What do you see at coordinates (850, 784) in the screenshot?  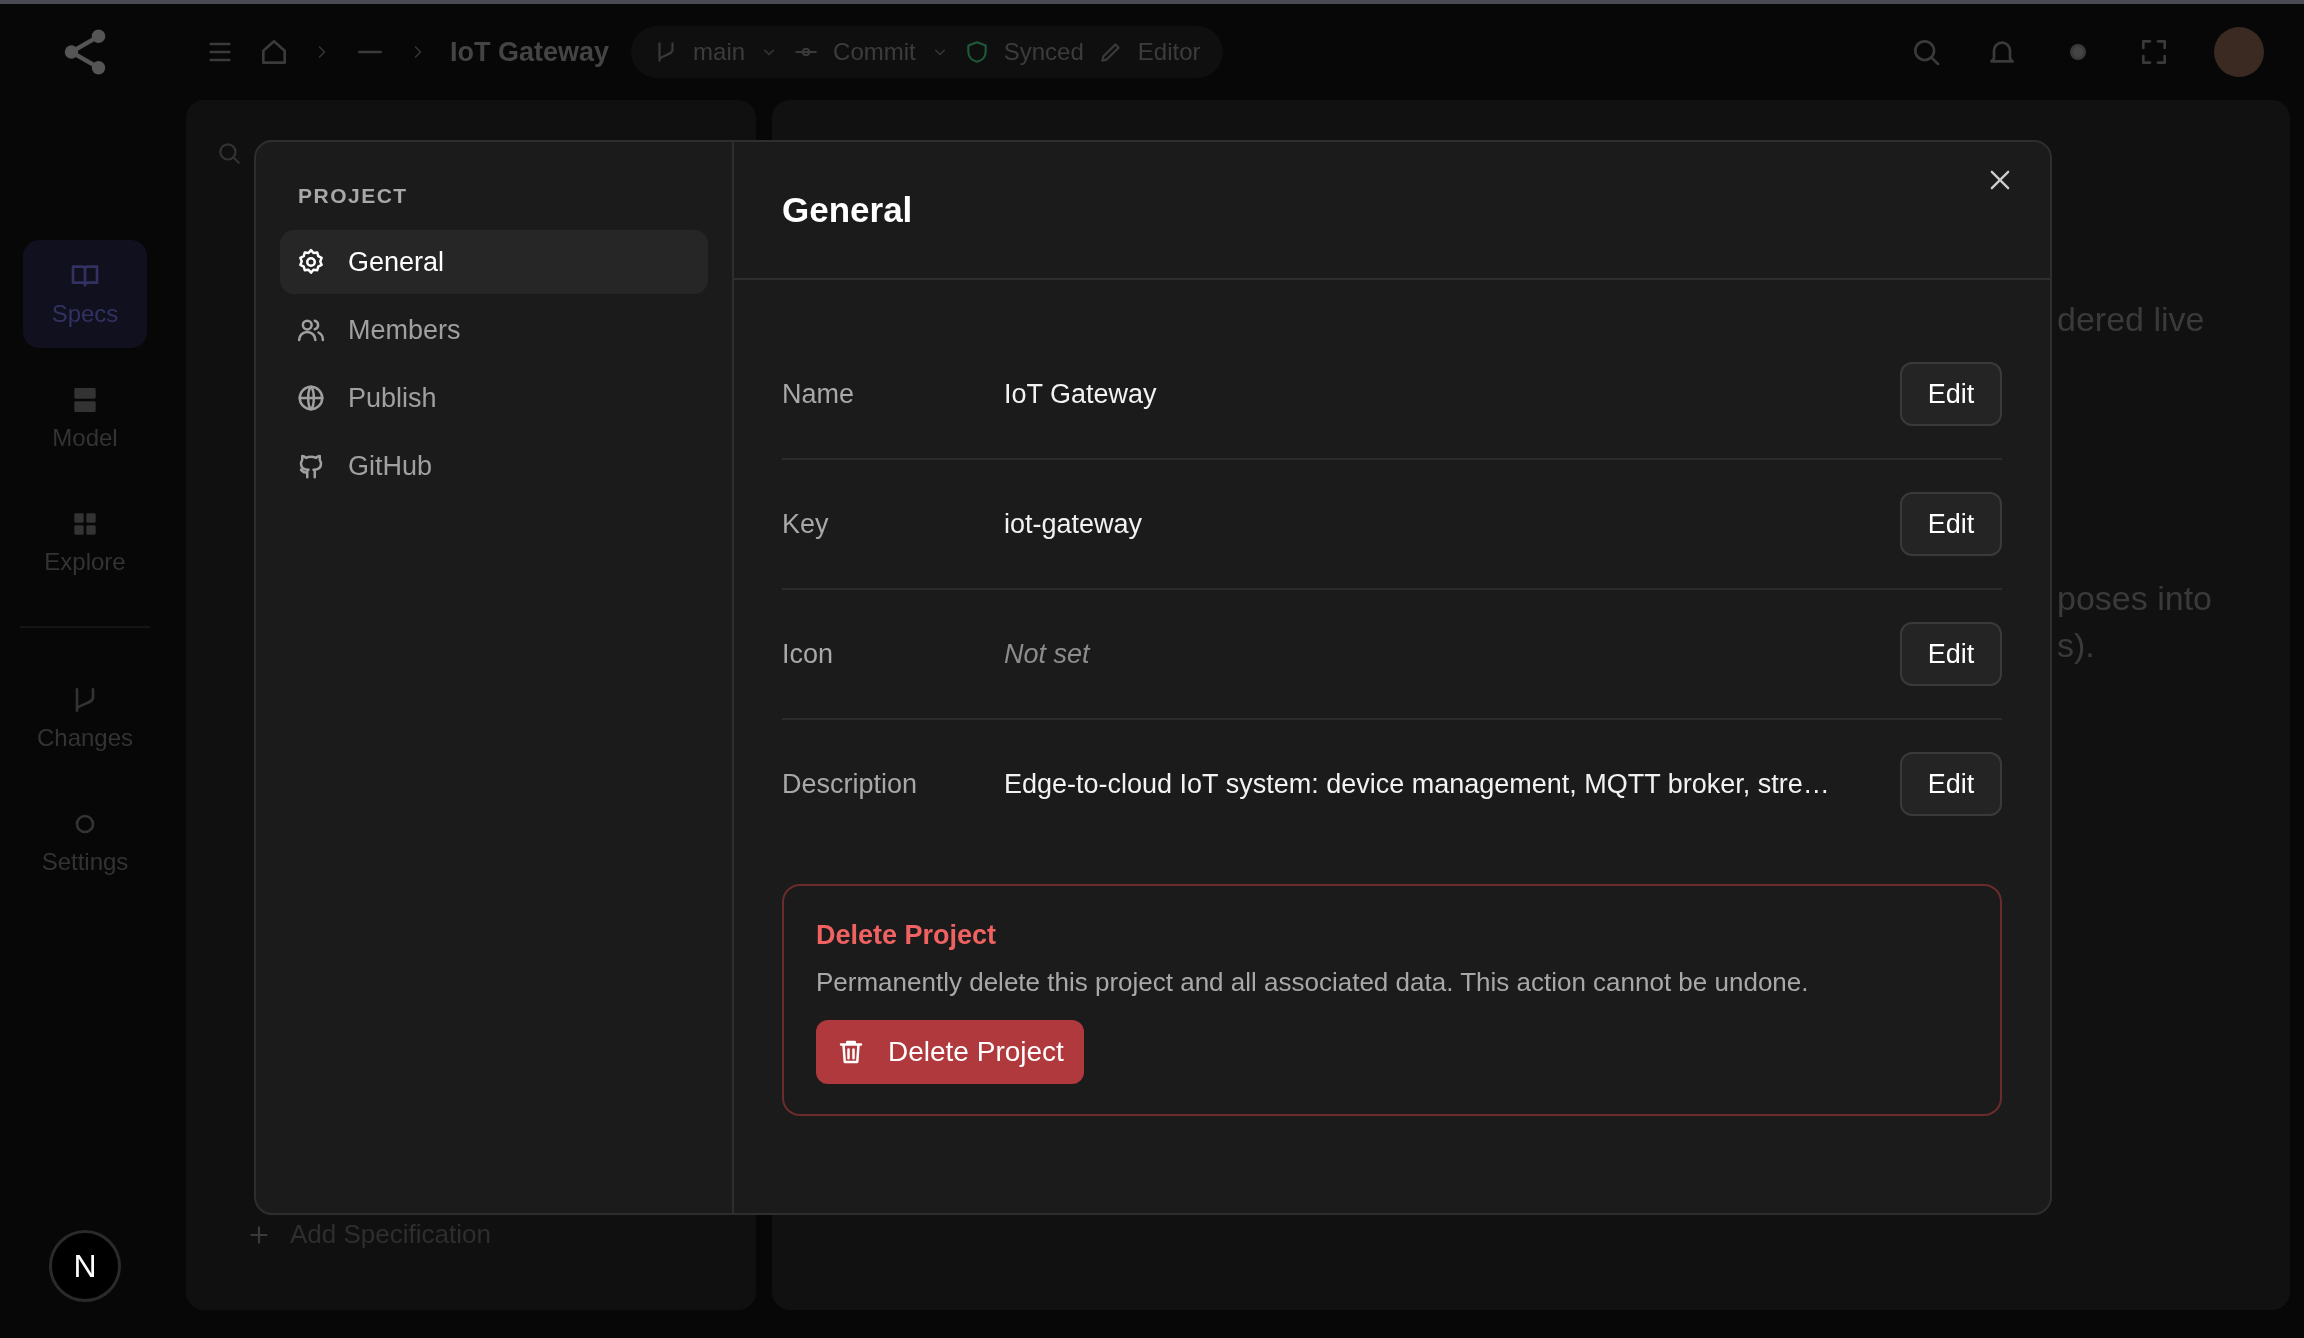 I see `field-label: Description` at bounding box center [850, 784].